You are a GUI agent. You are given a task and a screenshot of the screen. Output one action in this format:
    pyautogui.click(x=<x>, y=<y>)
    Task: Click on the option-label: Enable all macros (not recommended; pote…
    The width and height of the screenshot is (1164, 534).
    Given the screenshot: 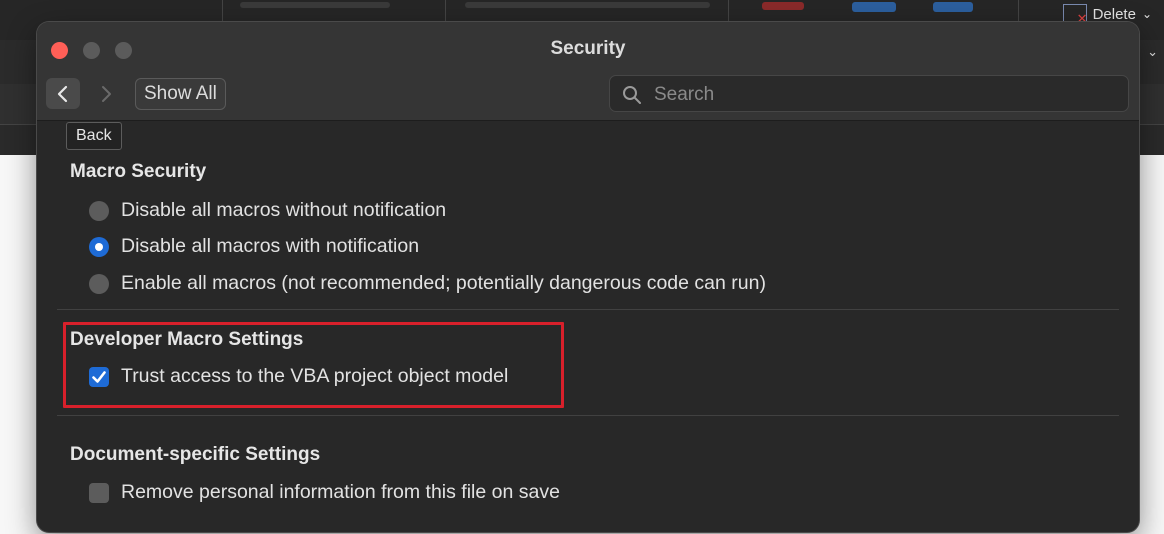 What is the action you would take?
    pyautogui.click(x=443, y=283)
    